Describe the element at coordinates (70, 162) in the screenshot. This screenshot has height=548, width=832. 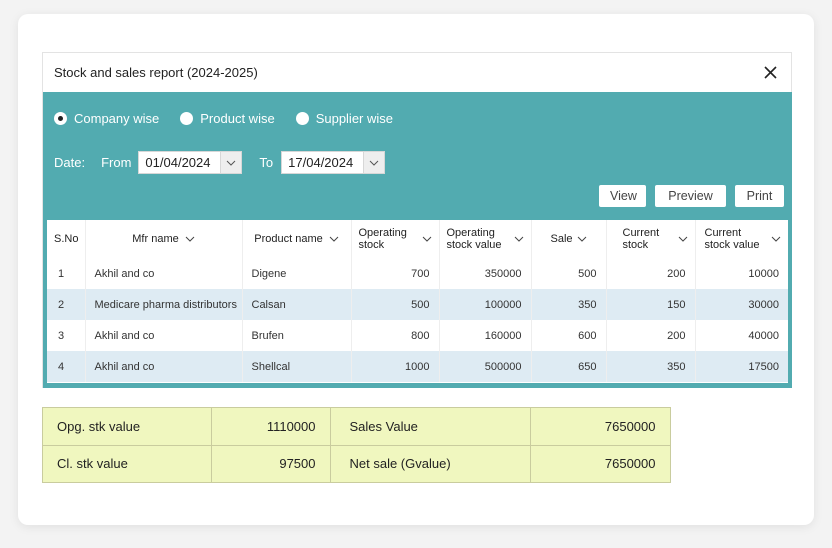
I see `date-label: Date:` at that location.